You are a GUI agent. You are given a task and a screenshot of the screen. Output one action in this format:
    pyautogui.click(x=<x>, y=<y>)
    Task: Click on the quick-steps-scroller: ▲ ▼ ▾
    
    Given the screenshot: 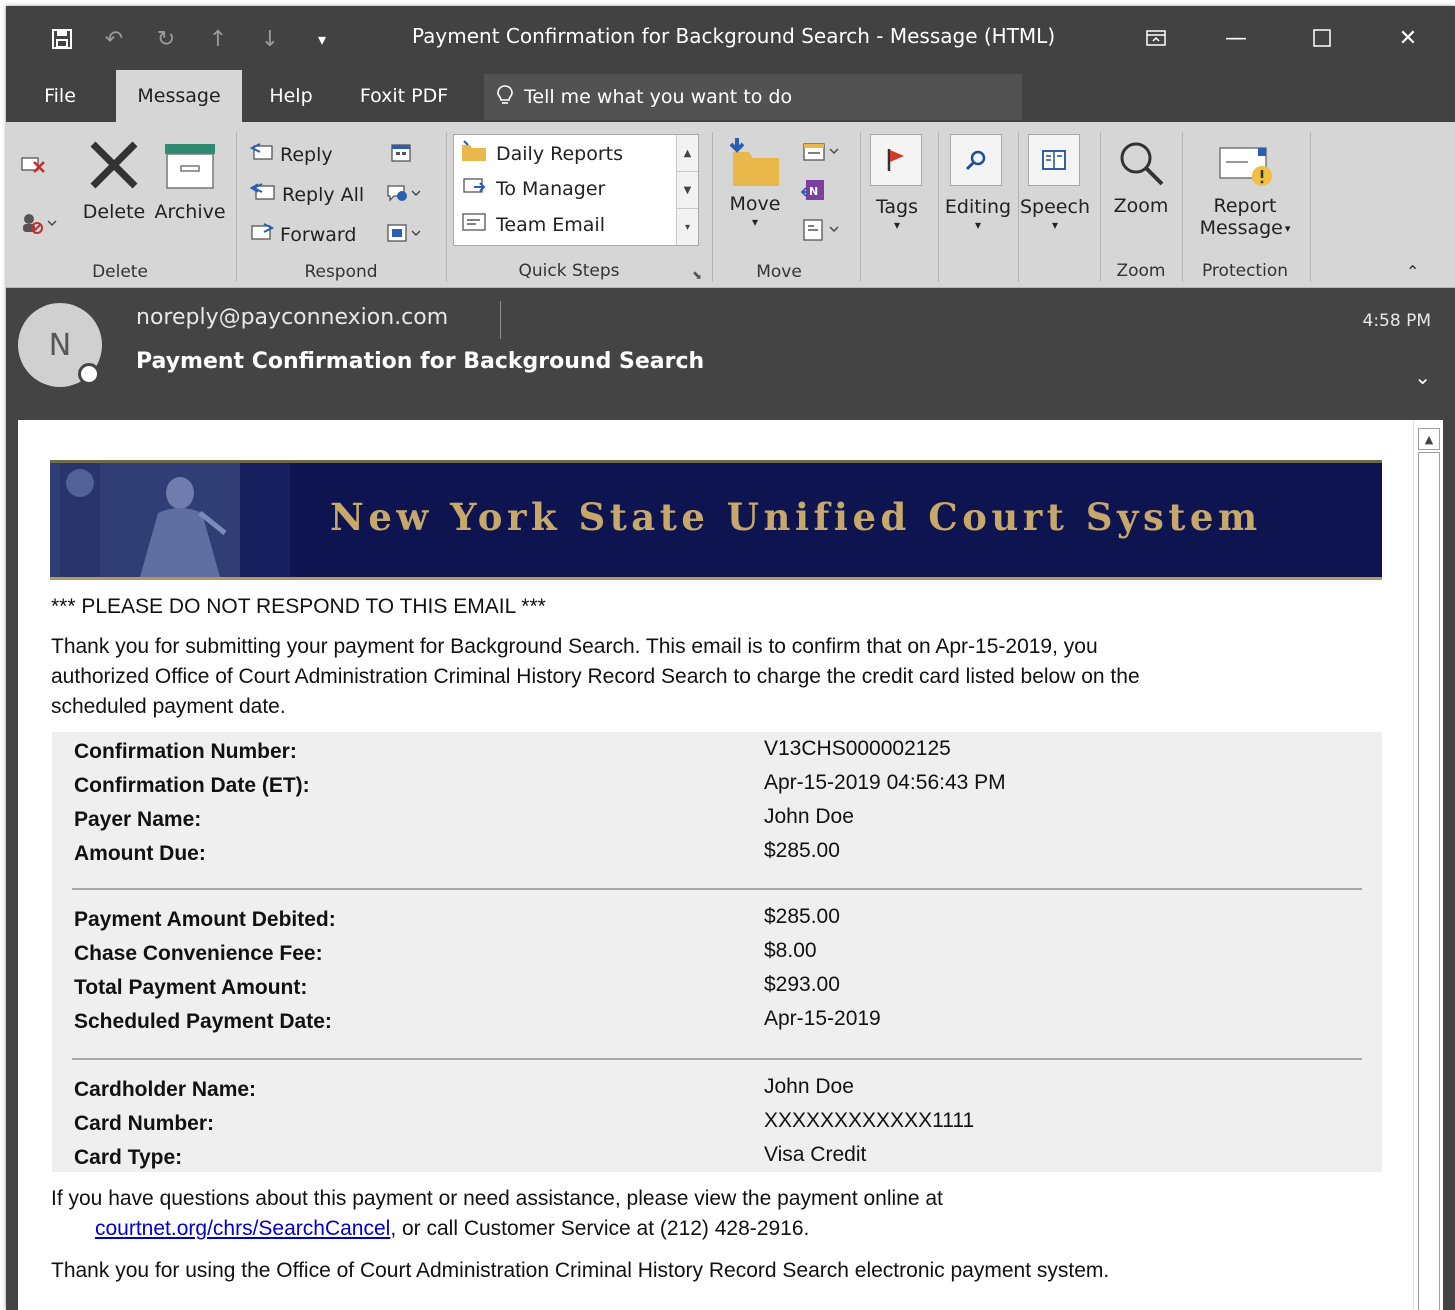 What is the action you would take?
    pyautogui.click(x=687, y=190)
    